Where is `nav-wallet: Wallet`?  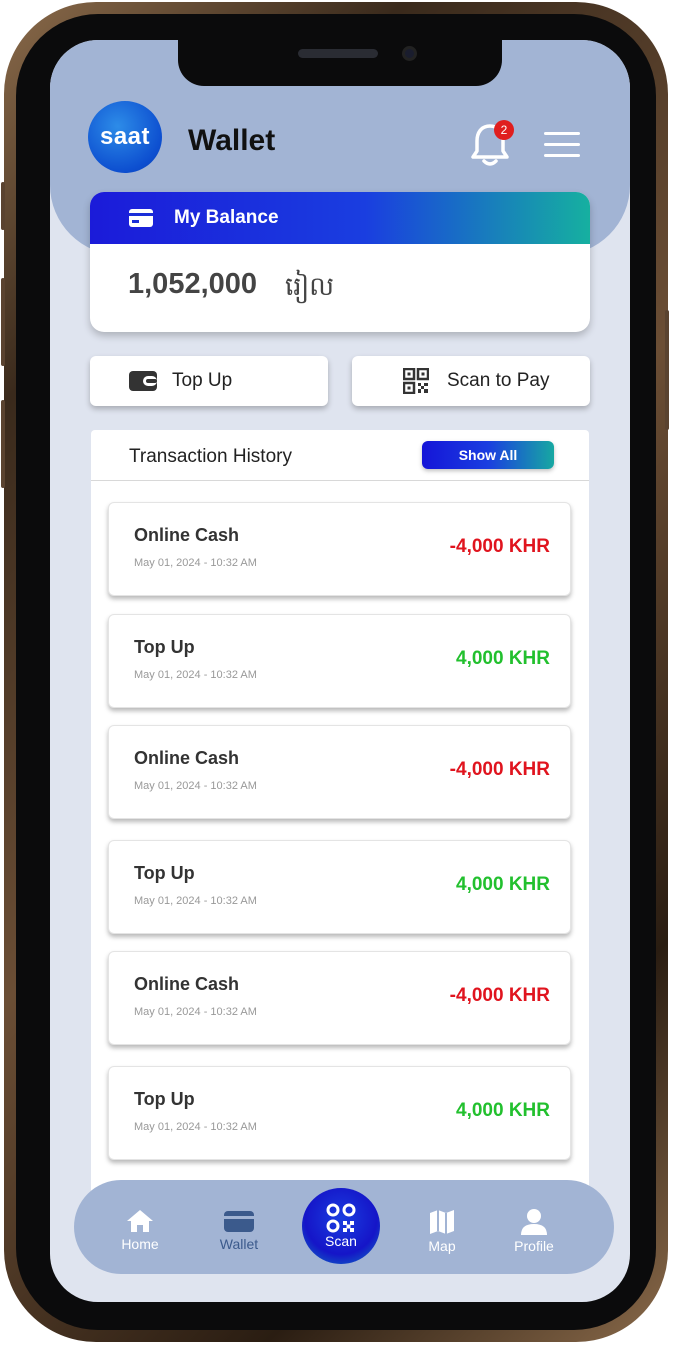 nav-wallet: Wallet is located at coordinates (239, 1230).